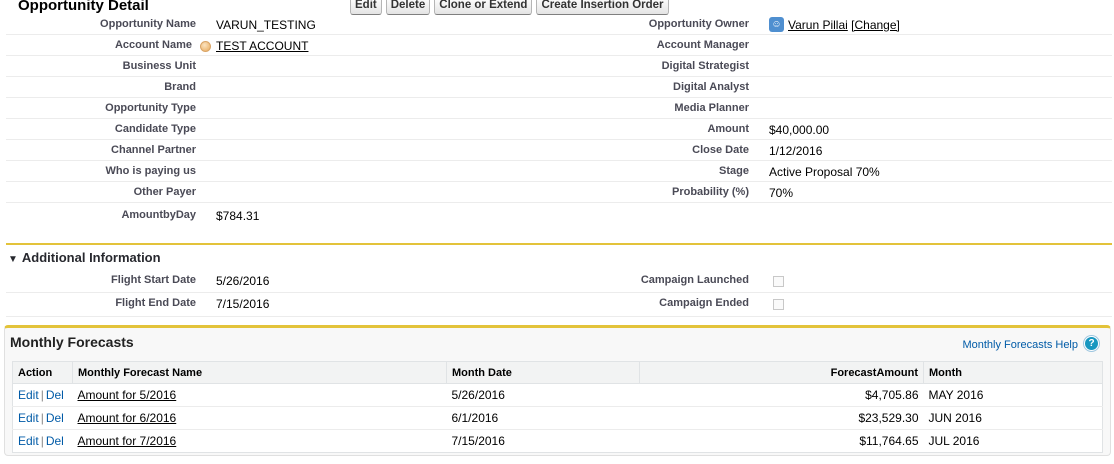 The width and height of the screenshot is (1114, 464). Describe the element at coordinates (602, 7) in the screenshot. I see `create-insertion-order-button: Create Insertion Order` at that location.